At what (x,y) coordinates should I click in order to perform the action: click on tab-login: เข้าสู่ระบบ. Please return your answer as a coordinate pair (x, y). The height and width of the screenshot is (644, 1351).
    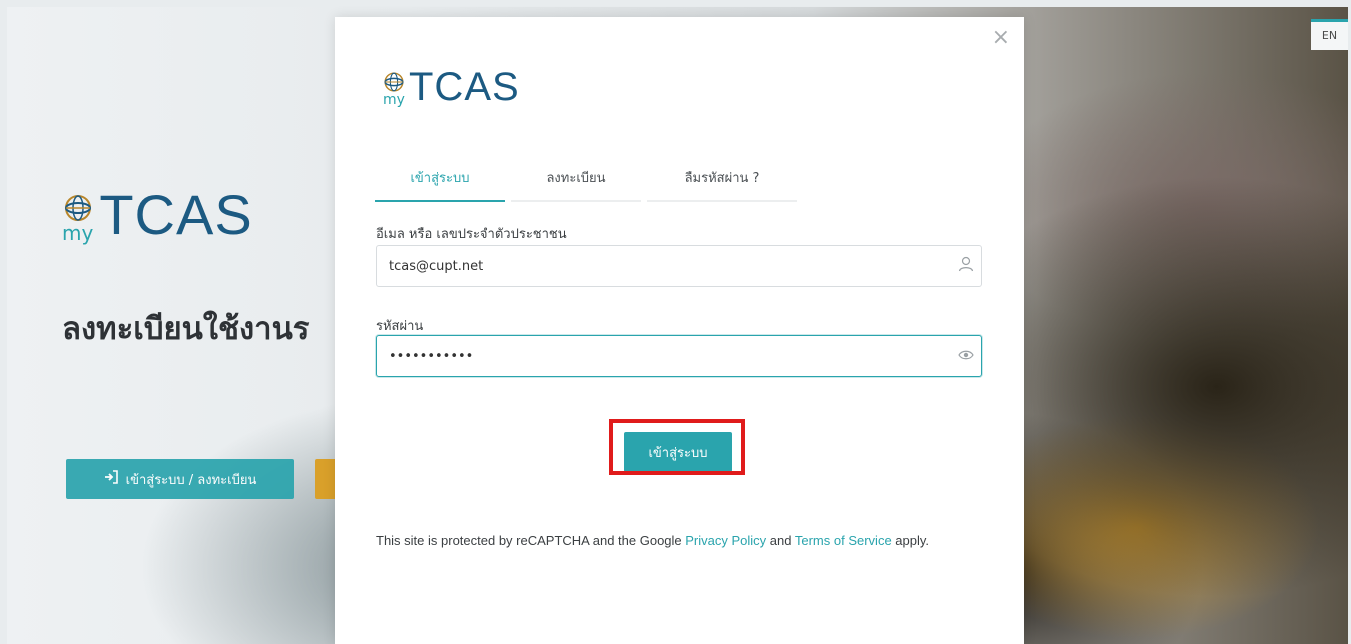
    Looking at the image, I should click on (440, 184).